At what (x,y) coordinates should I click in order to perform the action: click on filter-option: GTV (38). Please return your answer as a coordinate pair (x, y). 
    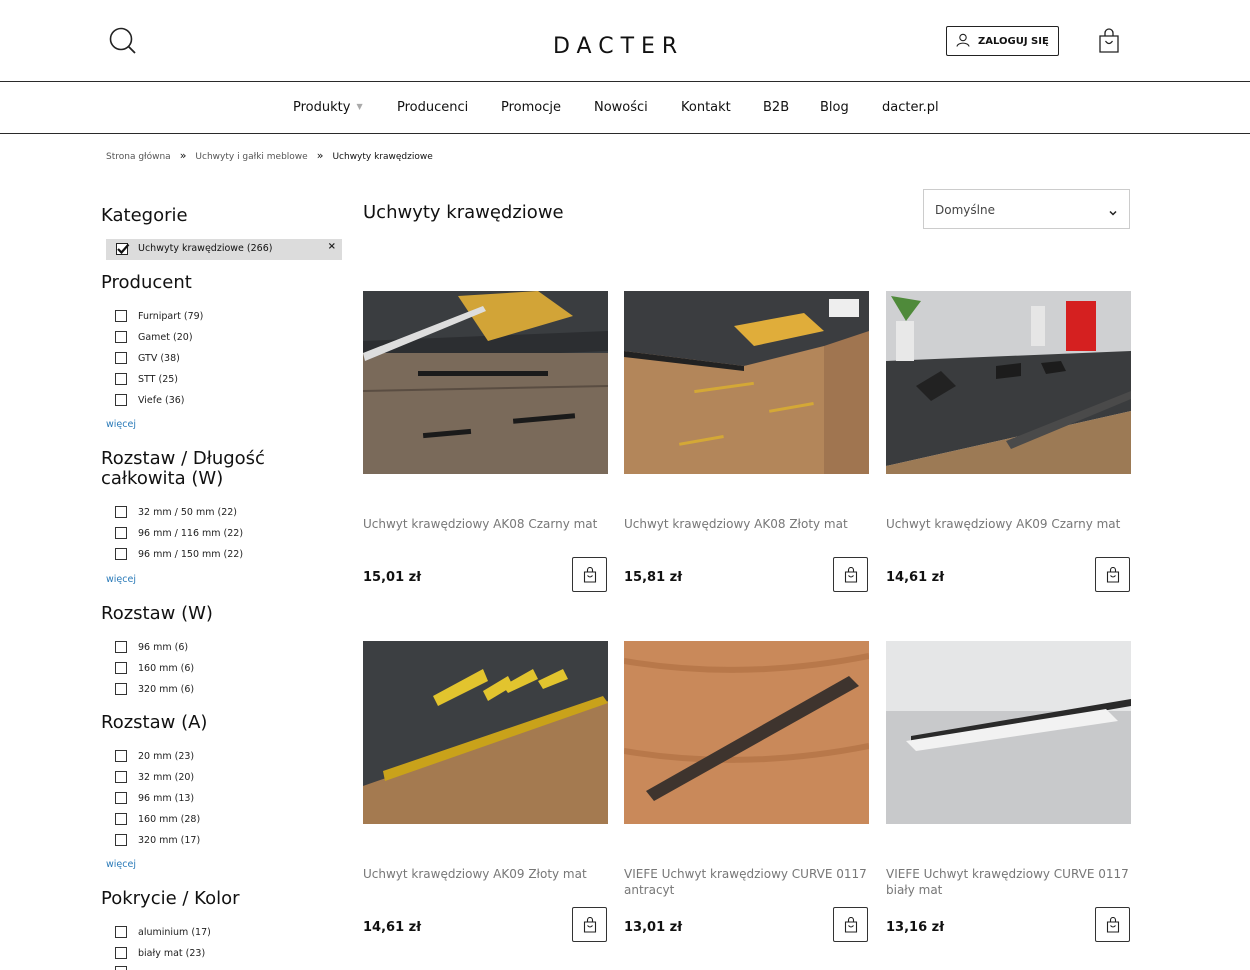
    Looking at the image, I should click on (147, 358).